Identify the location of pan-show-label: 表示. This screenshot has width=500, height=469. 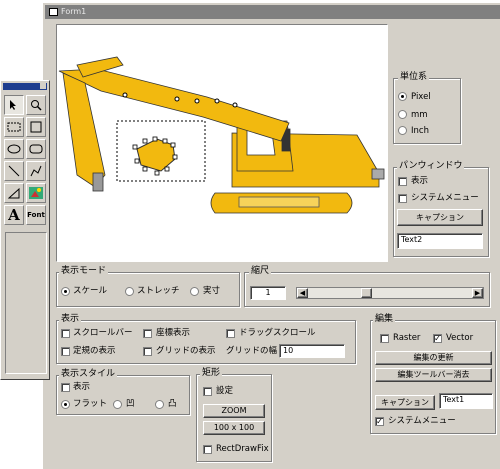
(420, 181).